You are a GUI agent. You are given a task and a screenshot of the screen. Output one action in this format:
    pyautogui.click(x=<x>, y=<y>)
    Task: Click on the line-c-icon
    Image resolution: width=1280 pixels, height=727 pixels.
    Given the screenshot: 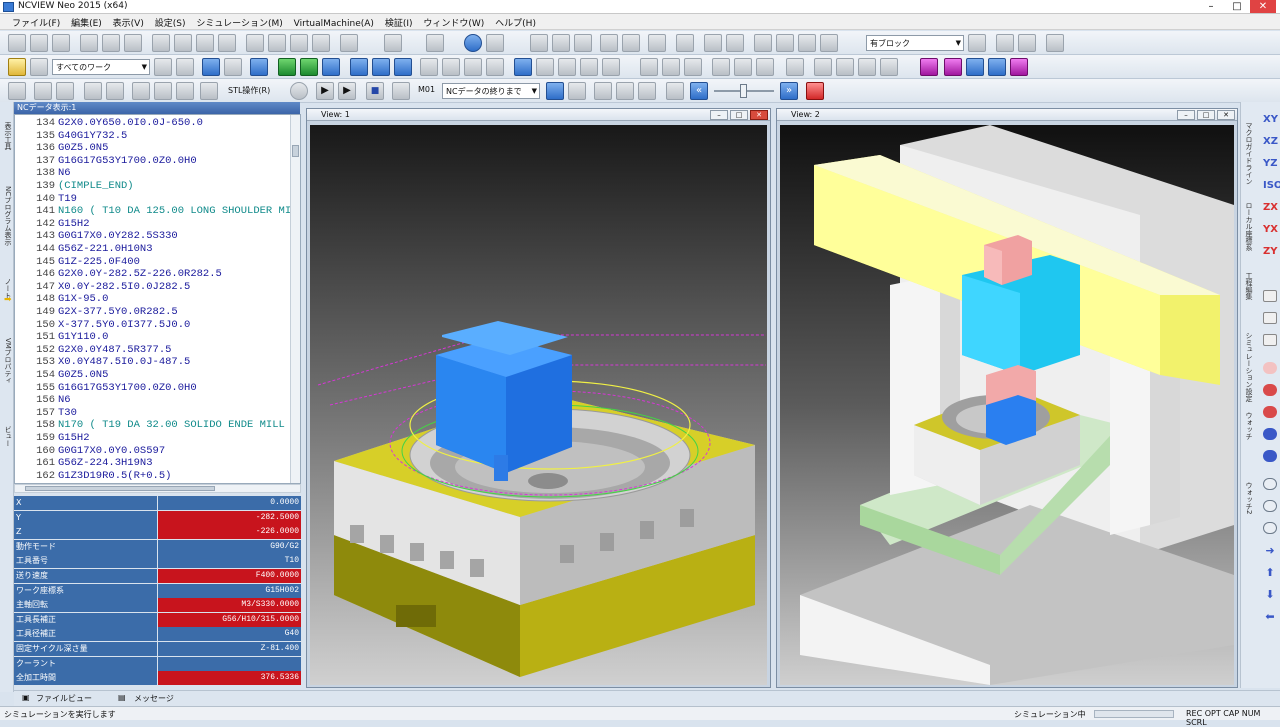 What is the action you would take?
    pyautogui.click(x=765, y=67)
    